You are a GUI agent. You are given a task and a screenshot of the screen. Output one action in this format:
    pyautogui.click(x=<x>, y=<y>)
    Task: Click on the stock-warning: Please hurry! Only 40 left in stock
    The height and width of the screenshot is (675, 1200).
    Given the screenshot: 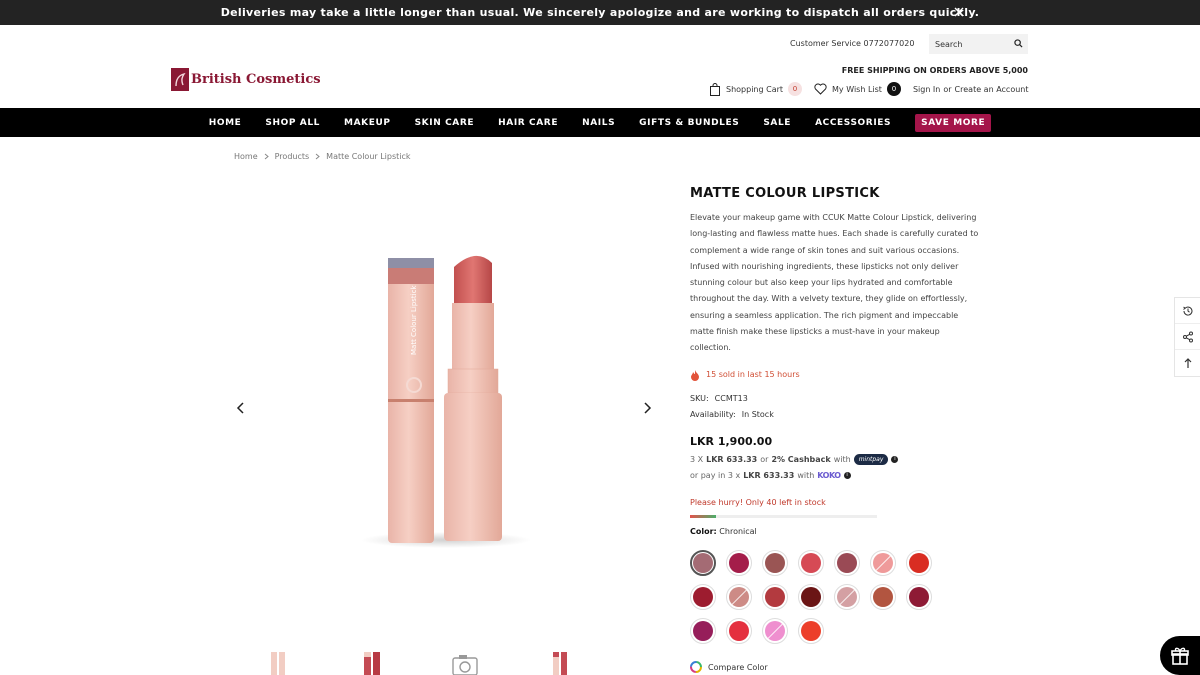 What is the action you would take?
    pyautogui.click(x=758, y=502)
    